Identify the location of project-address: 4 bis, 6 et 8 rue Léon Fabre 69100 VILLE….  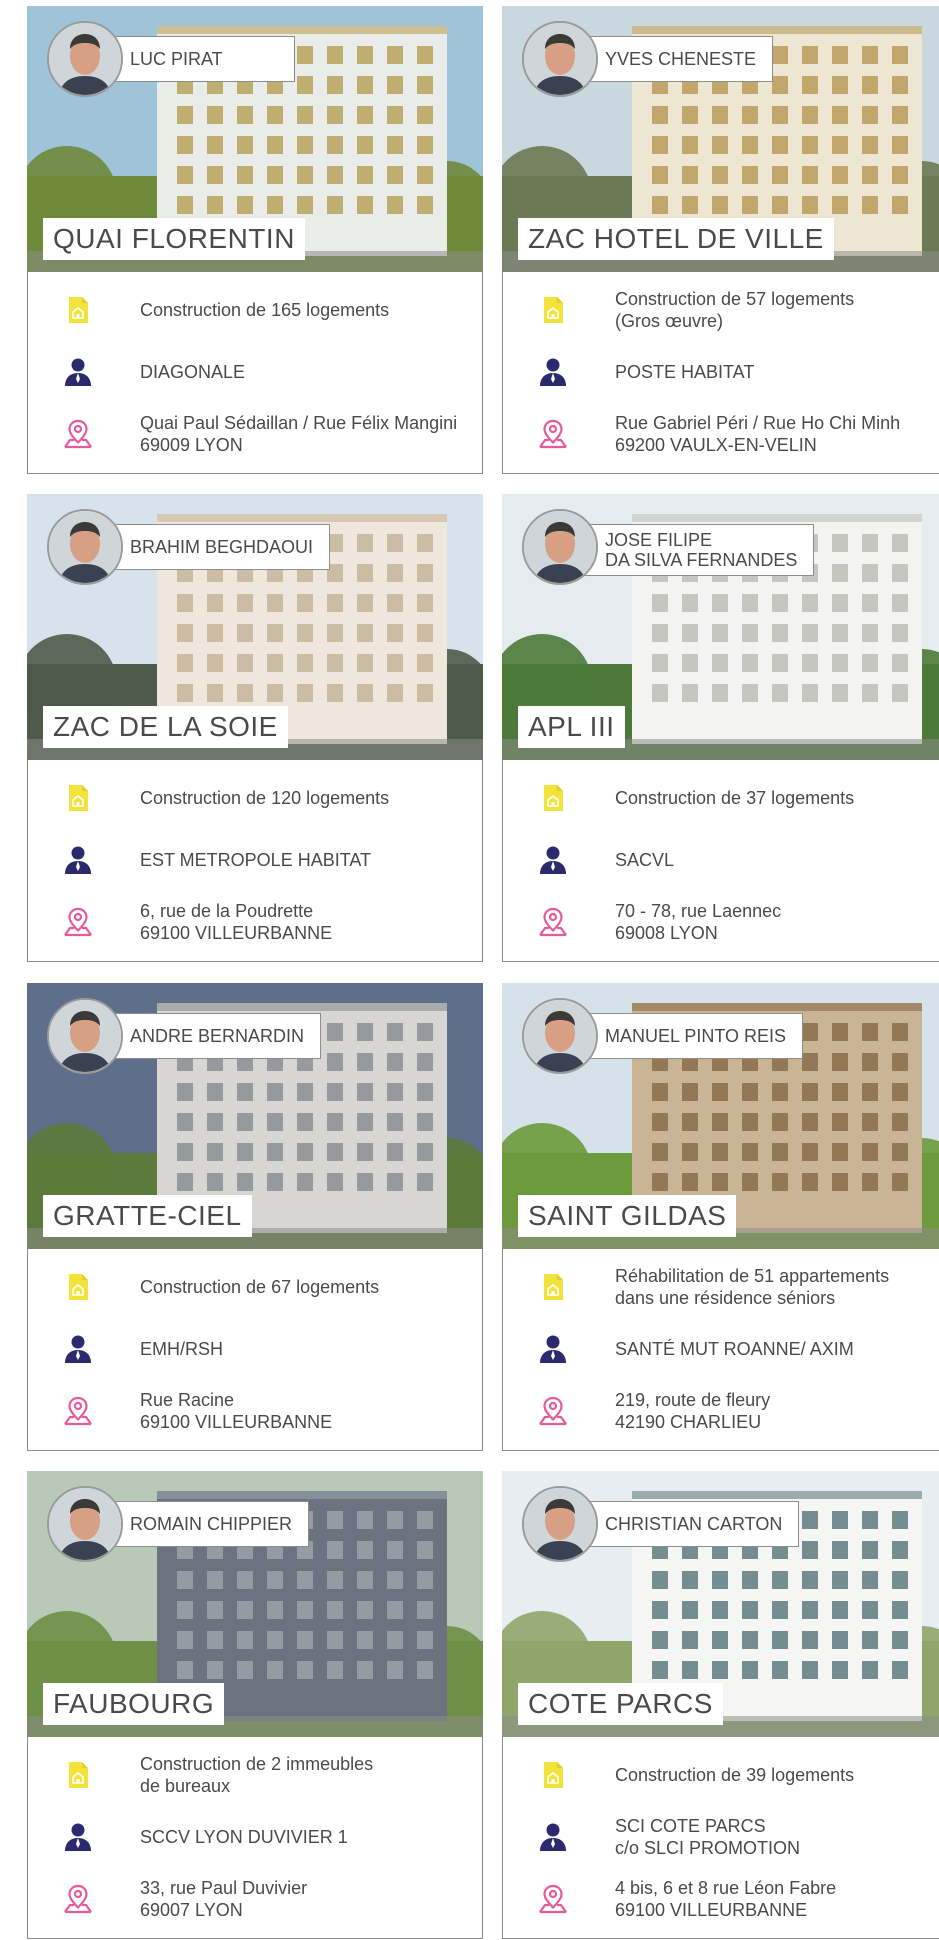
(726, 1899).